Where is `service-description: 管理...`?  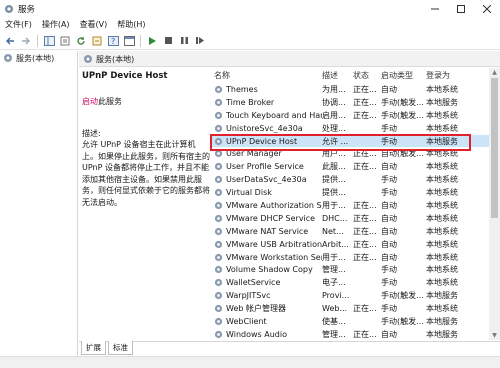
service-description: 管理... is located at coordinates (334, 334).